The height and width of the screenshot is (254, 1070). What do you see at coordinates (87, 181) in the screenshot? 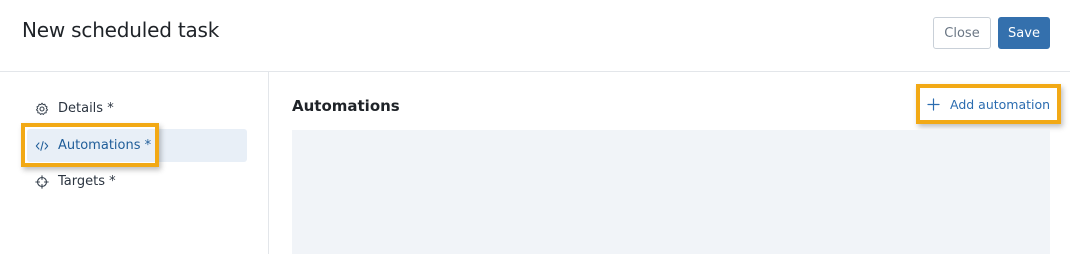
I see `sidebar-item-label: Targets *` at bounding box center [87, 181].